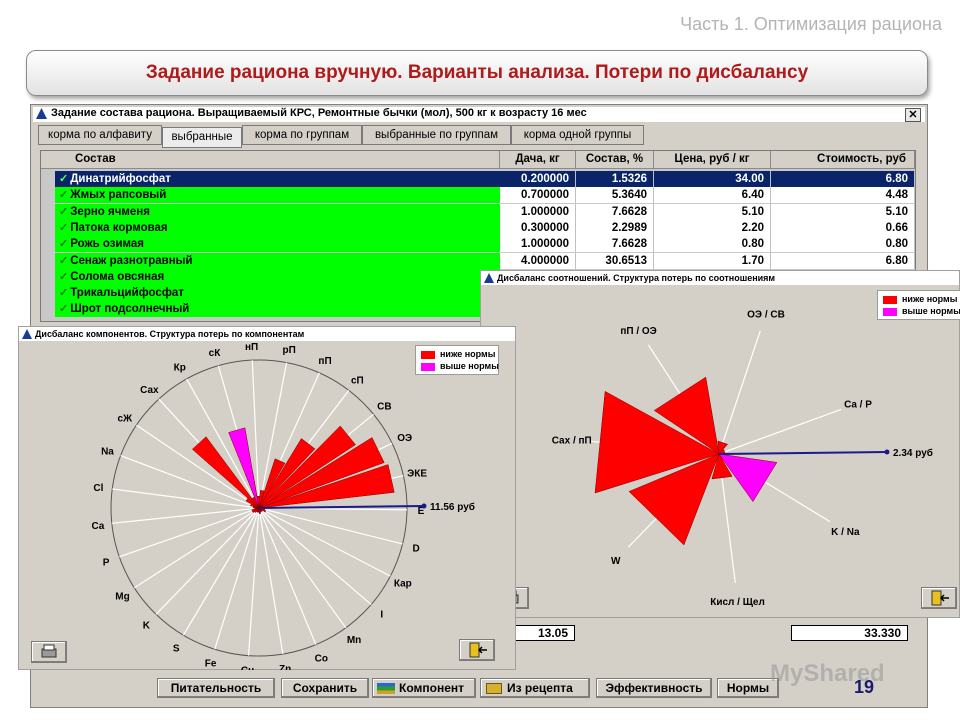 The width and height of the screenshot is (960, 720). Describe the element at coordinates (277, 179) in the screenshot. I see `feed-name-cell: ✓ Динатрийфосфат` at that location.